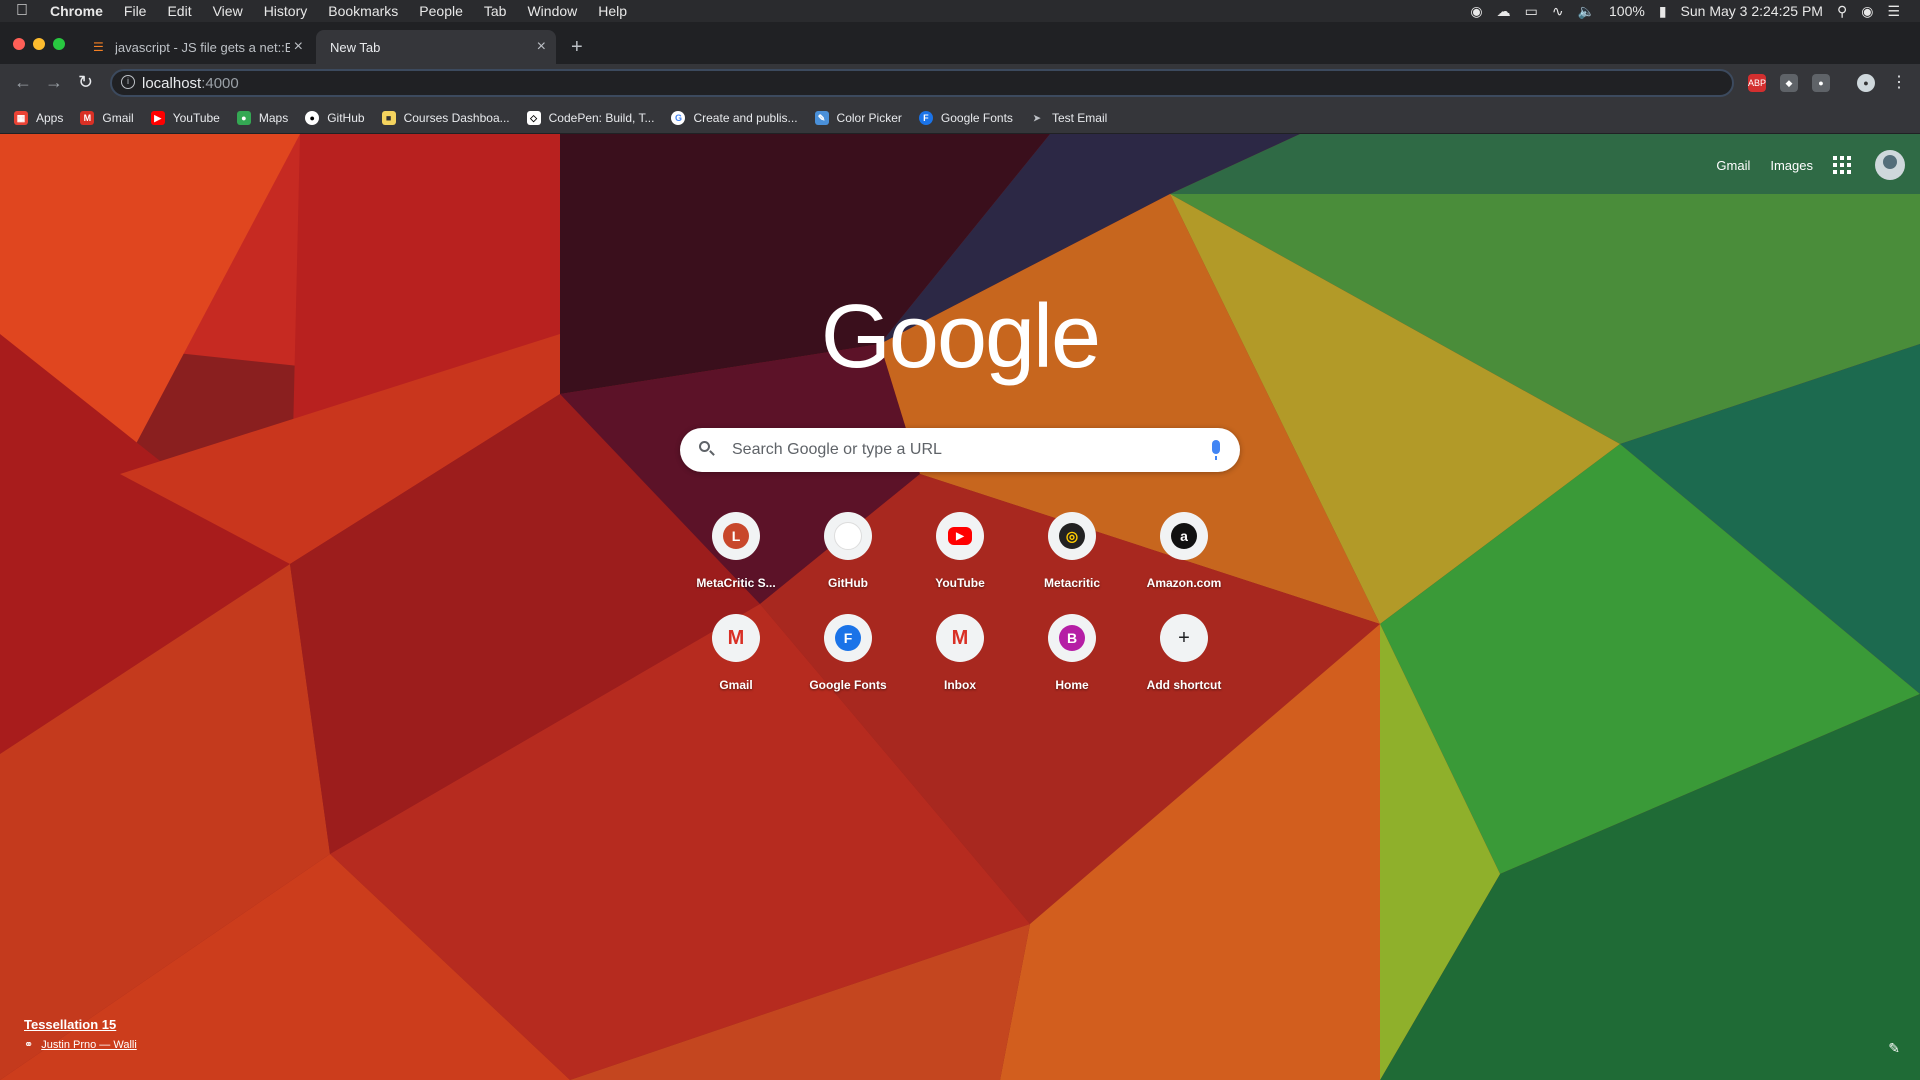 This screenshot has height=1080, width=1920. What do you see at coordinates (436, 47) in the screenshot?
I see `tab-new-tab: New Tab ×` at bounding box center [436, 47].